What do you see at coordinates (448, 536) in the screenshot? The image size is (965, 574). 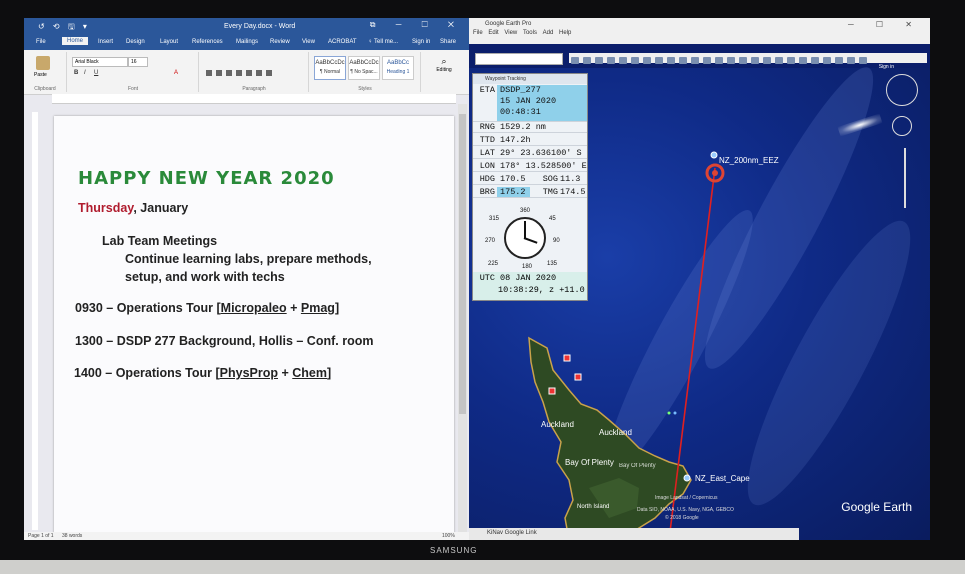 I see `status-zoom: 100%` at bounding box center [448, 536].